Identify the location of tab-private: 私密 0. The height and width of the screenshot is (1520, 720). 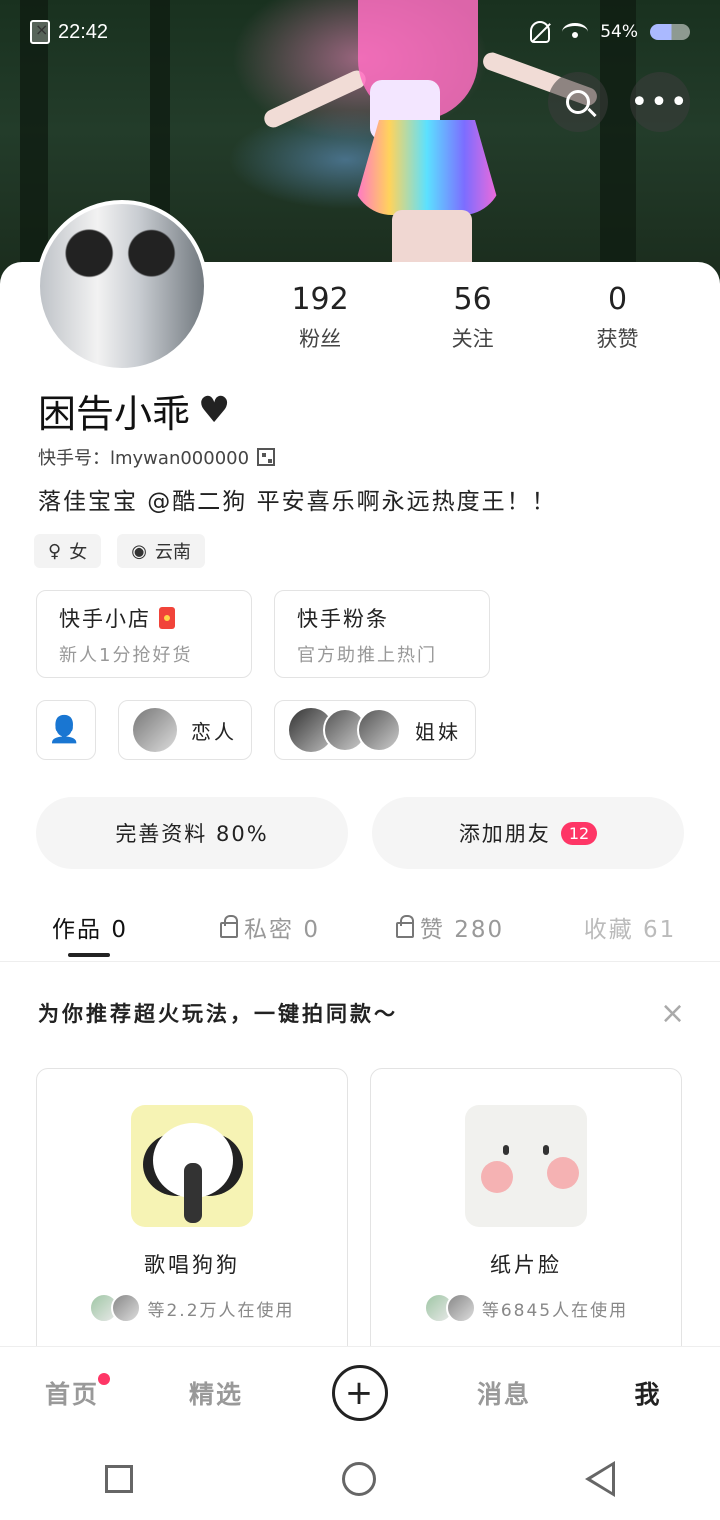
(270, 926).